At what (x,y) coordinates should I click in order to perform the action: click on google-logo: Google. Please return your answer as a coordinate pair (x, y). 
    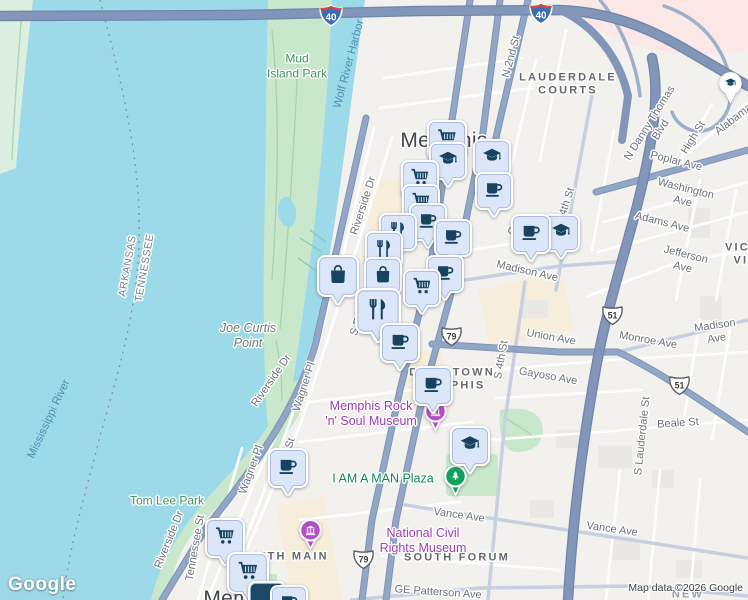
    Looking at the image, I should click on (42, 585).